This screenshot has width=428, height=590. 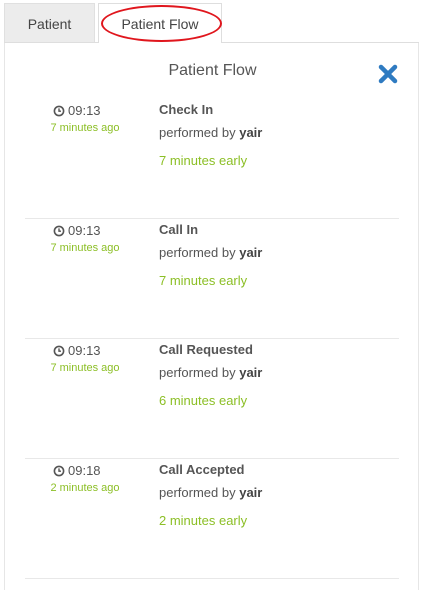 I want to click on panel-title: Patient Flow, so click(x=212, y=70).